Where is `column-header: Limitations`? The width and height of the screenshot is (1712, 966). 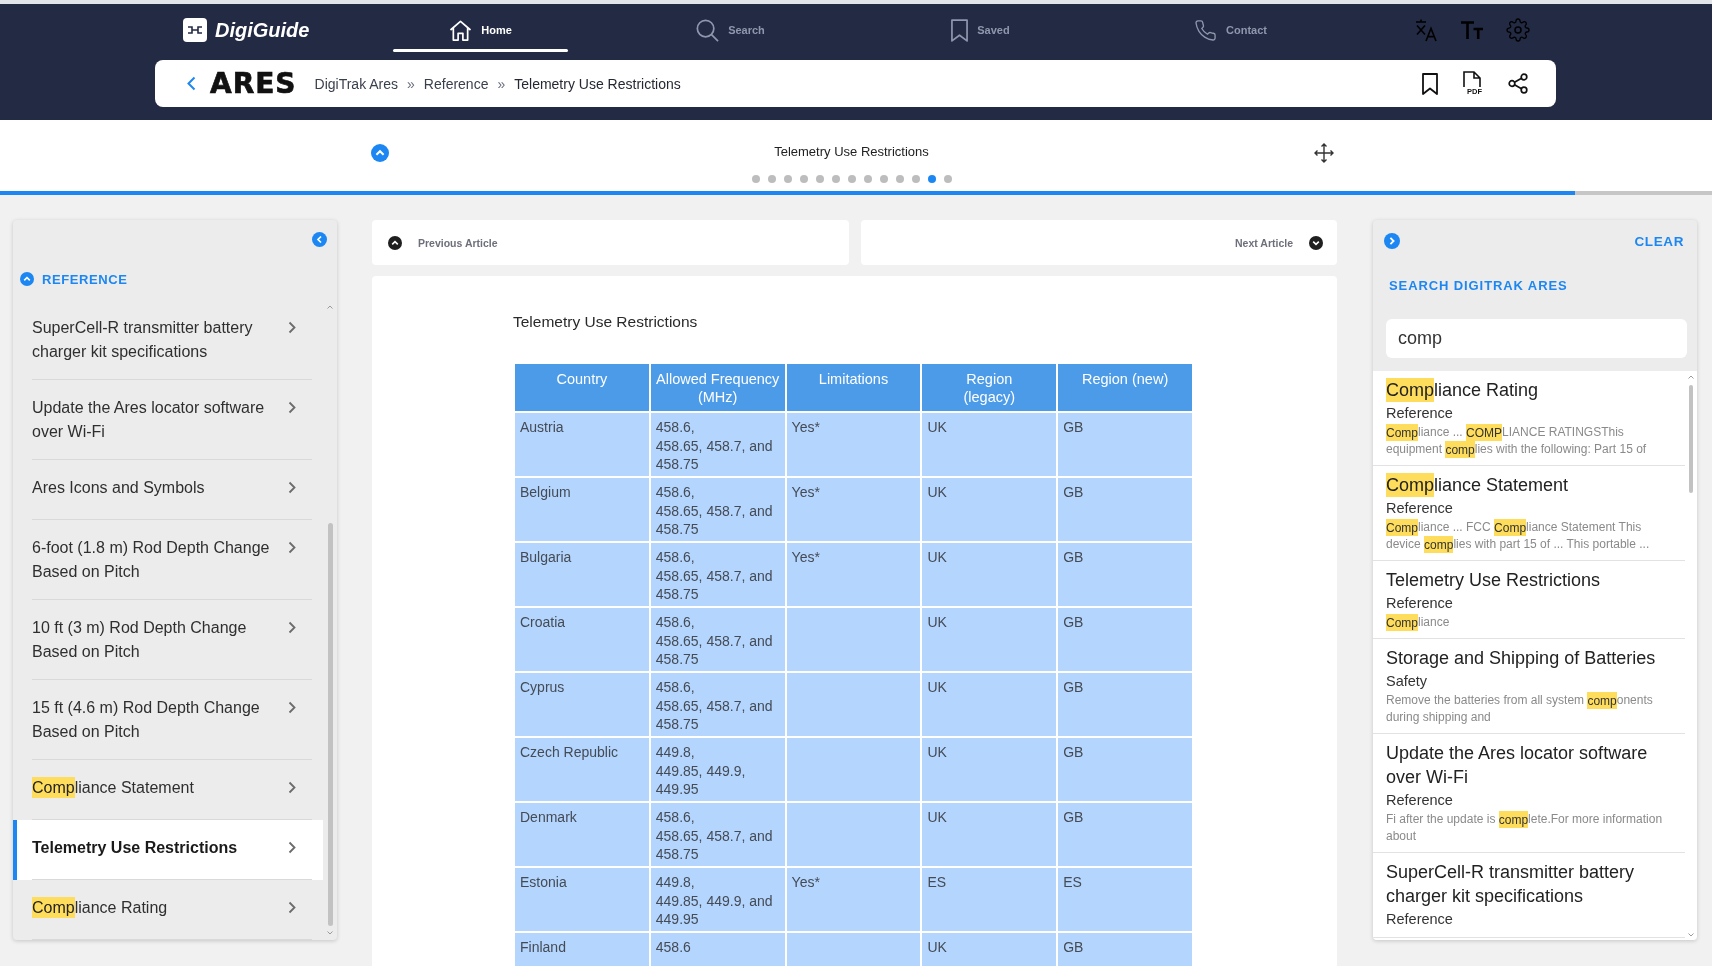 column-header: Limitations is located at coordinates (853, 387).